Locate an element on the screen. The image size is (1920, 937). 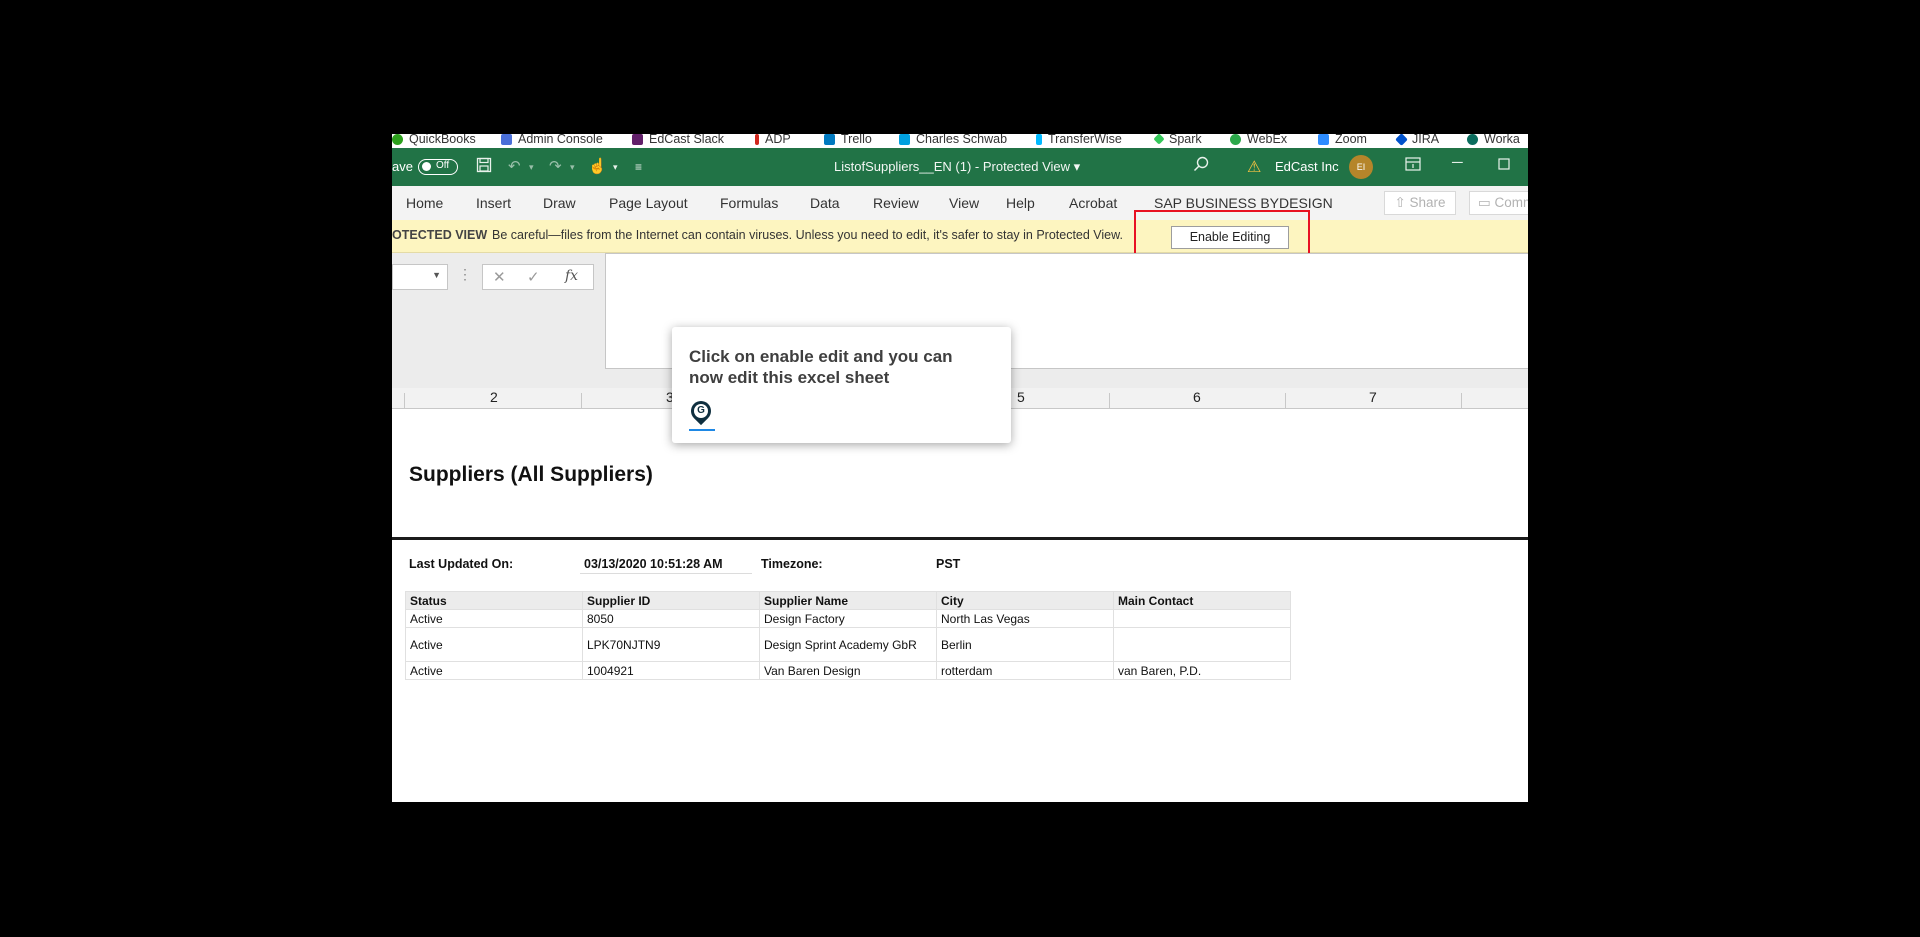
bookmark-charles-schwab: Charles Schwab is located at coordinates (953, 140).